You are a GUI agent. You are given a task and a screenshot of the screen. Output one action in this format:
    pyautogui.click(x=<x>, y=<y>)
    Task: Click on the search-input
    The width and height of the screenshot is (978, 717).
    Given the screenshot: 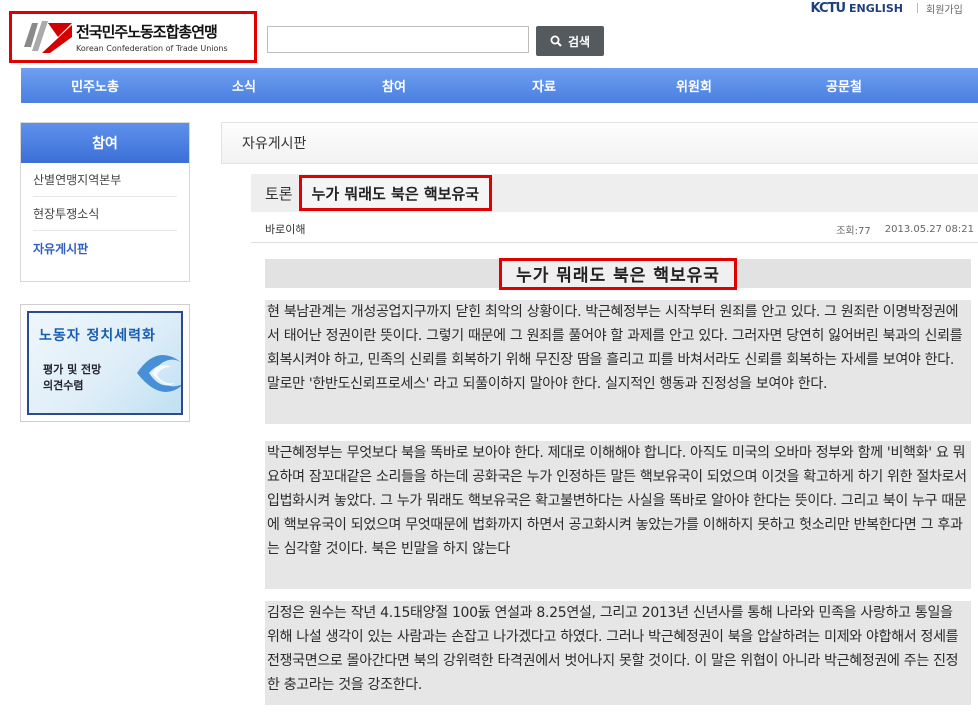 What is the action you would take?
    pyautogui.click(x=398, y=39)
    